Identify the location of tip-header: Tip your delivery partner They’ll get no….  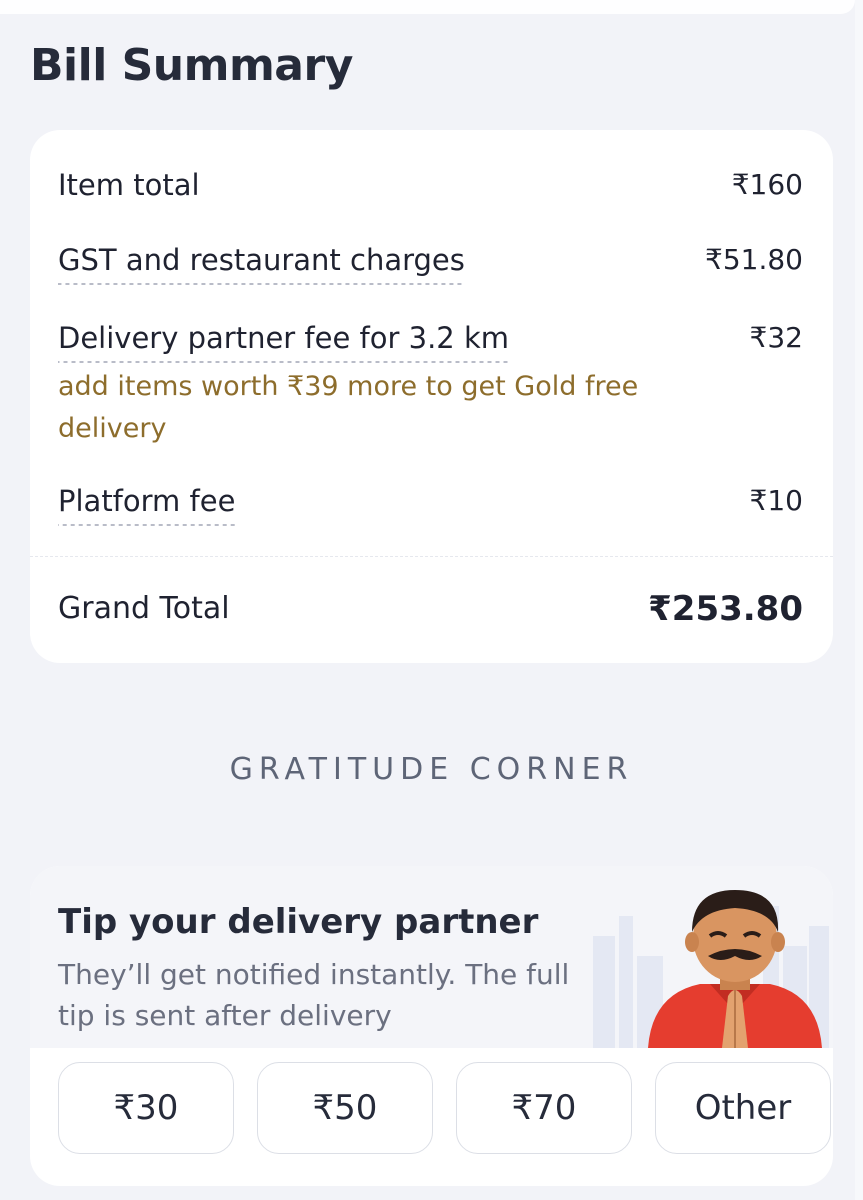
(431, 957).